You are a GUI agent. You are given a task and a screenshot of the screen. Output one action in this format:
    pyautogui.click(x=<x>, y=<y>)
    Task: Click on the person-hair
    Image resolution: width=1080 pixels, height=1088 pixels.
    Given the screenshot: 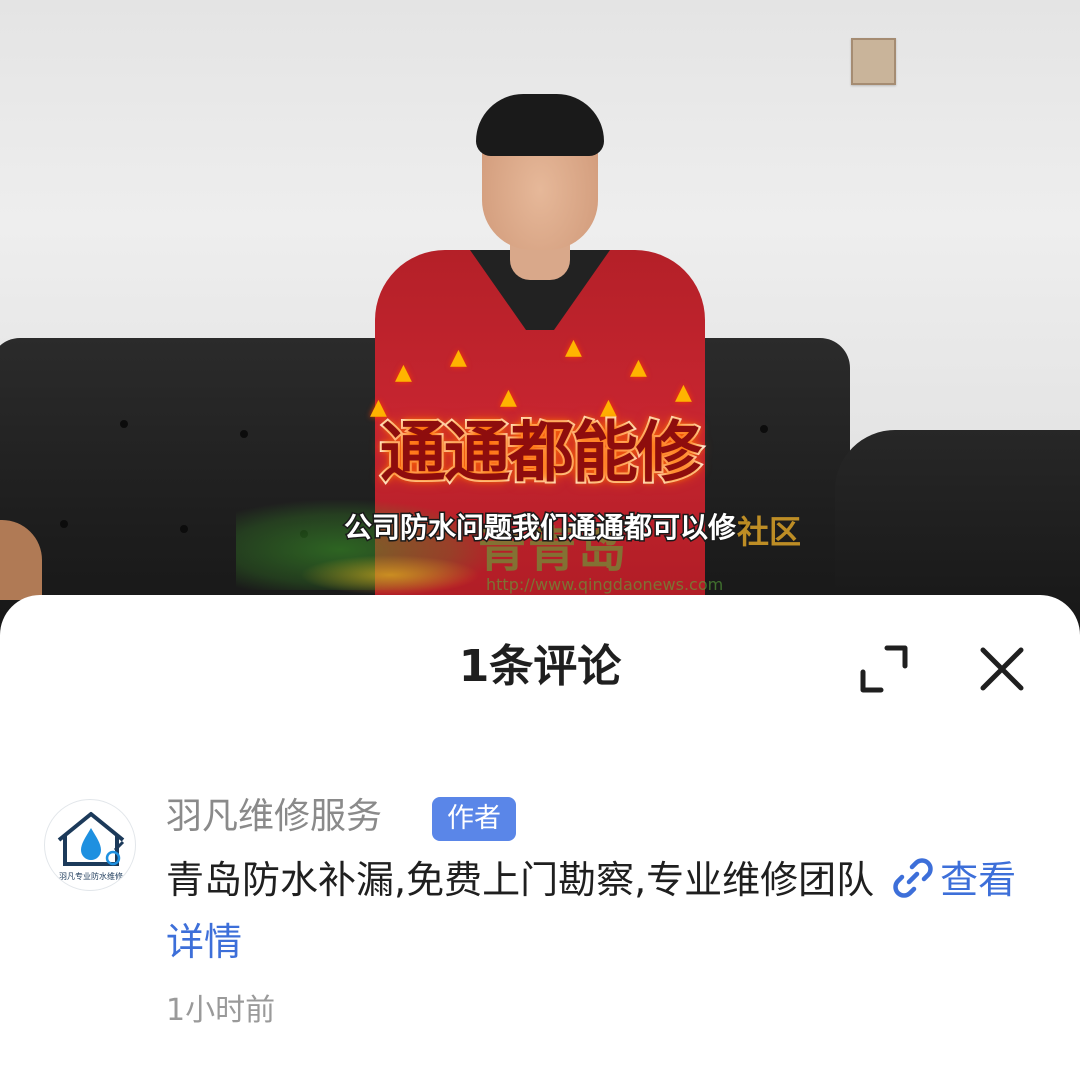 What is the action you would take?
    pyautogui.click(x=540, y=125)
    